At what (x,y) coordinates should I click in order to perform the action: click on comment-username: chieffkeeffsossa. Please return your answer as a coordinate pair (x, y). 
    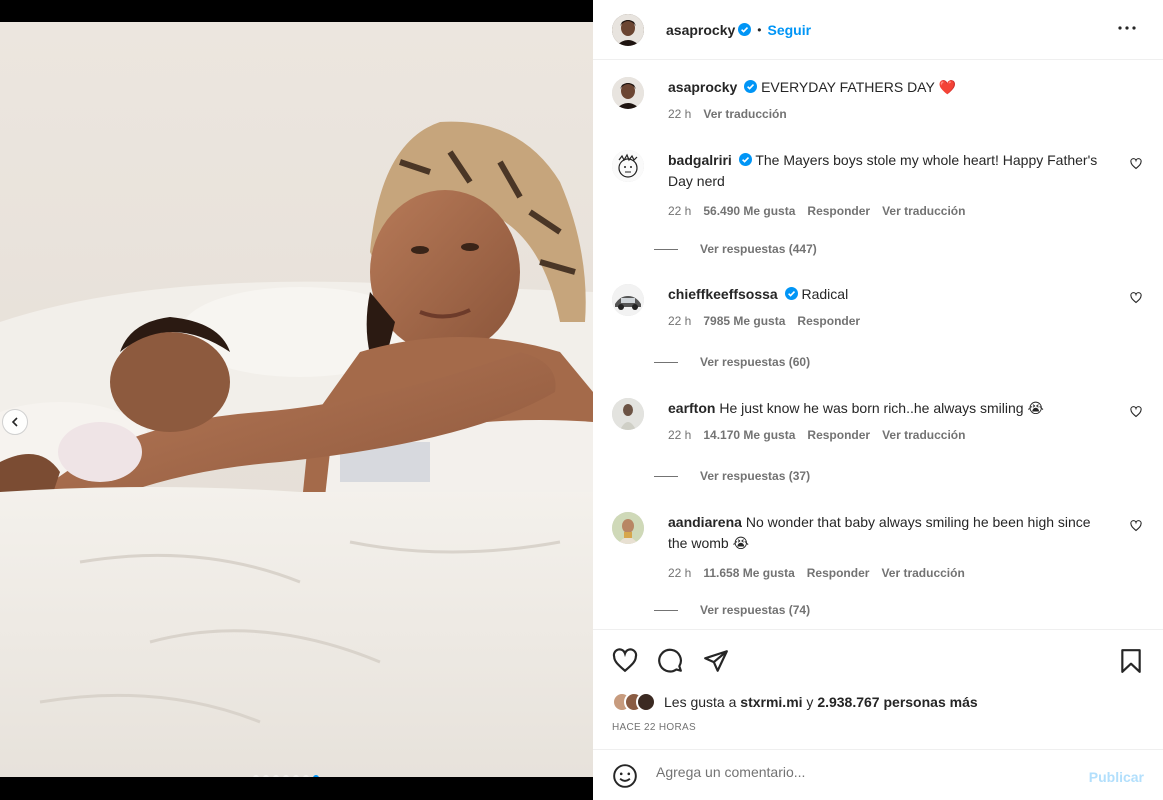
    Looking at the image, I should click on (723, 294).